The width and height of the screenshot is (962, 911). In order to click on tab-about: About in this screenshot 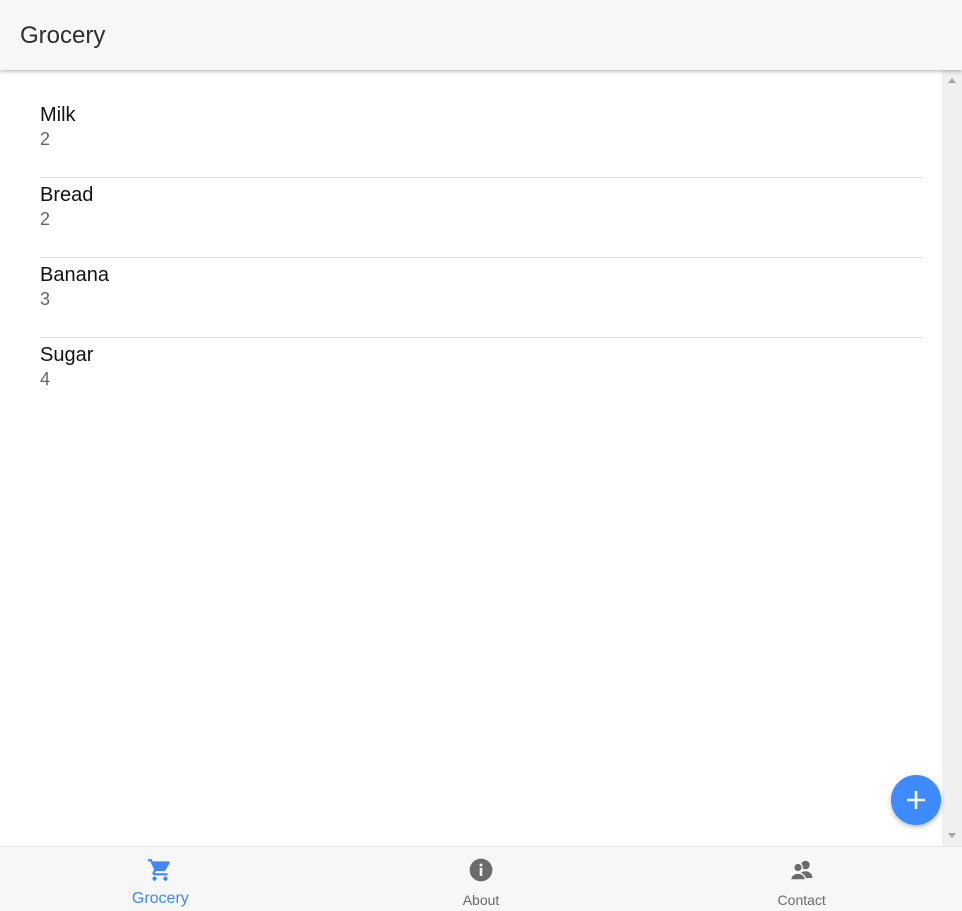, I will do `click(481, 879)`.